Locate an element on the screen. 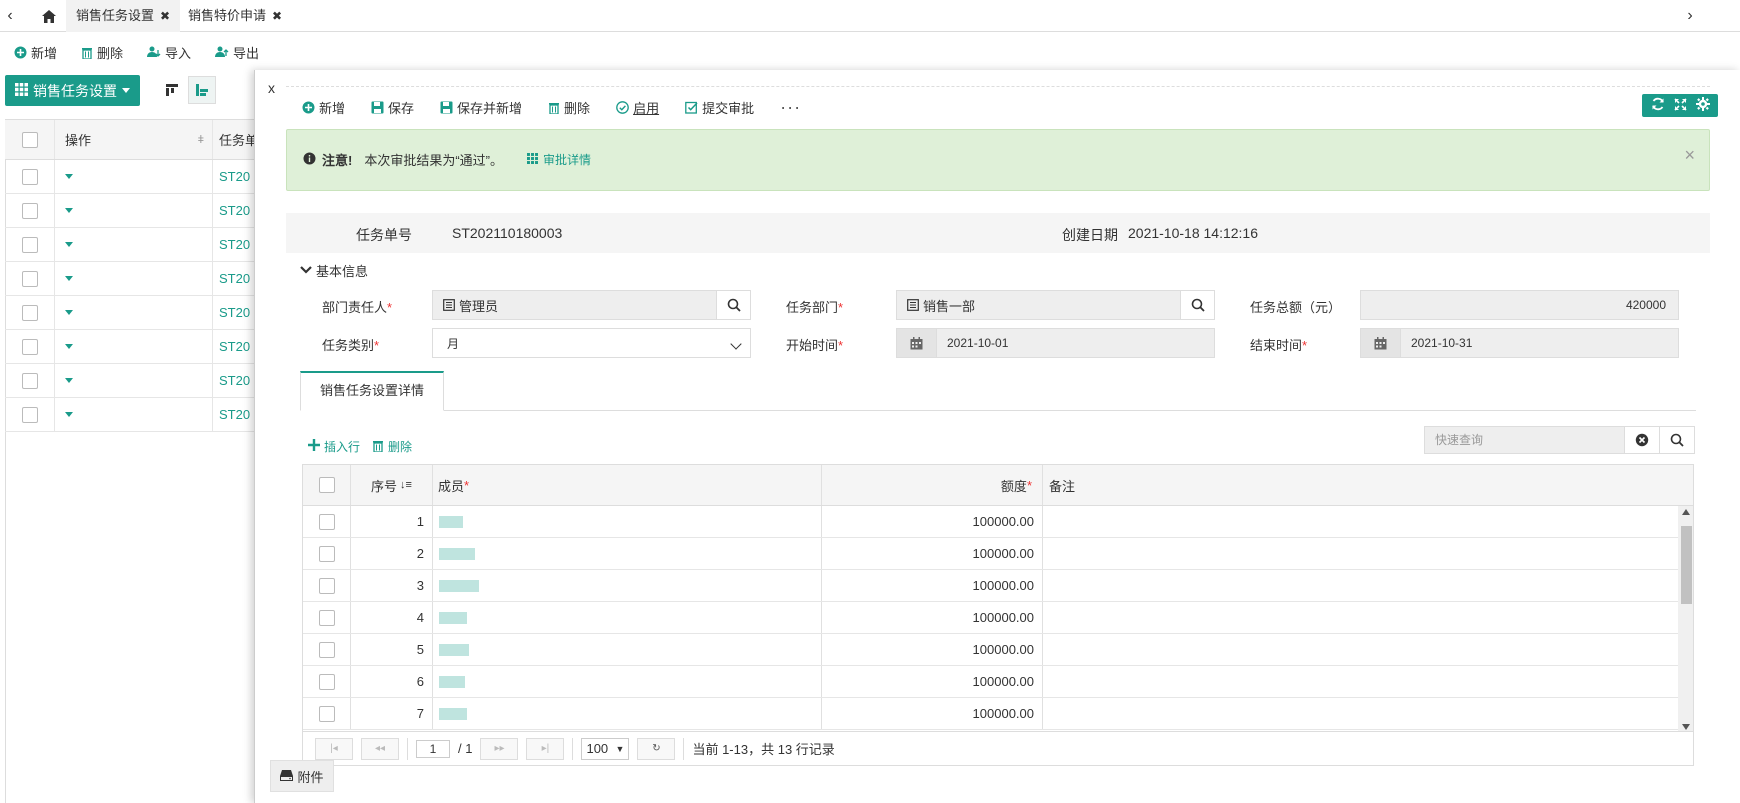 This screenshot has width=1740, height=803. table-row: 4 100000.00 is located at coordinates (990, 618).